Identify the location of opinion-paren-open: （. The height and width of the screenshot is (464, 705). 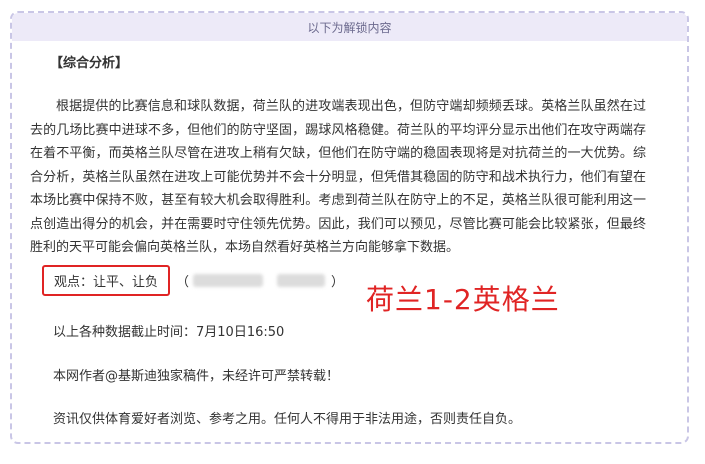
(183, 282).